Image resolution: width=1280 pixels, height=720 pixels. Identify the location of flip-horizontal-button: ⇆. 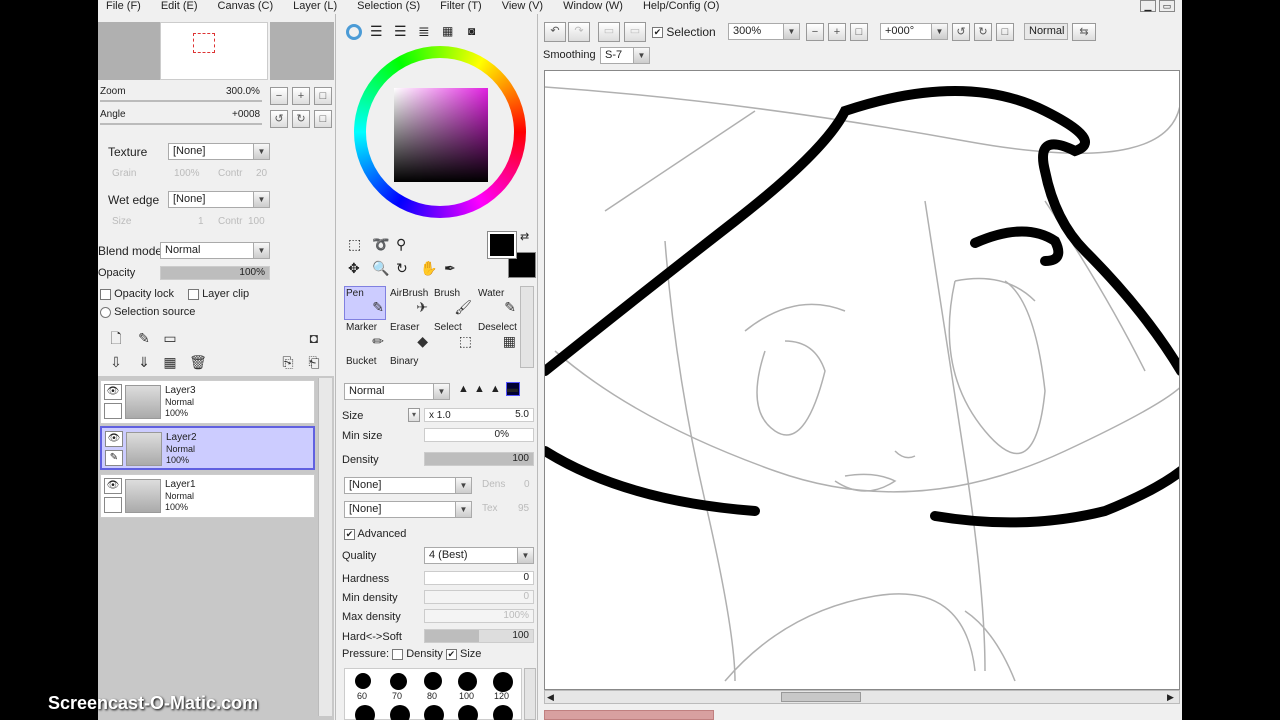
(1084, 32).